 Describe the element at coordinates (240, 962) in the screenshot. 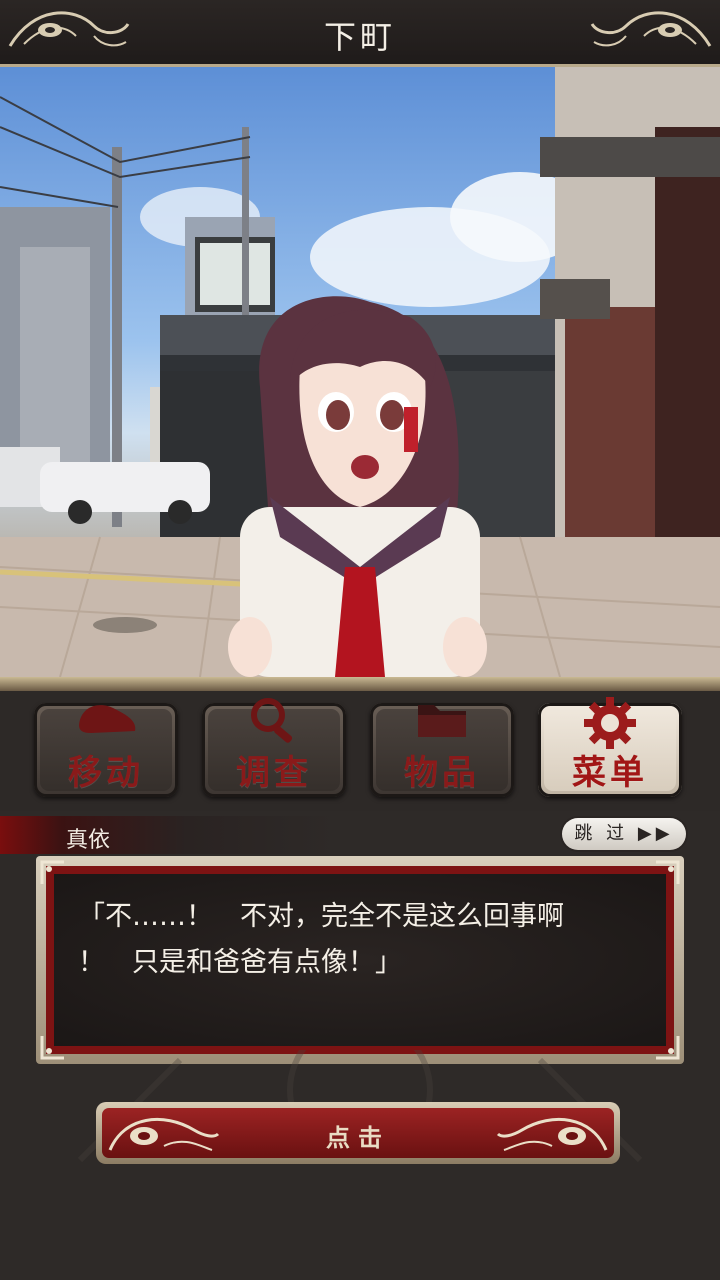

I see `dialogue-line-2: ！ 只是和爸爸有点像！」` at that location.